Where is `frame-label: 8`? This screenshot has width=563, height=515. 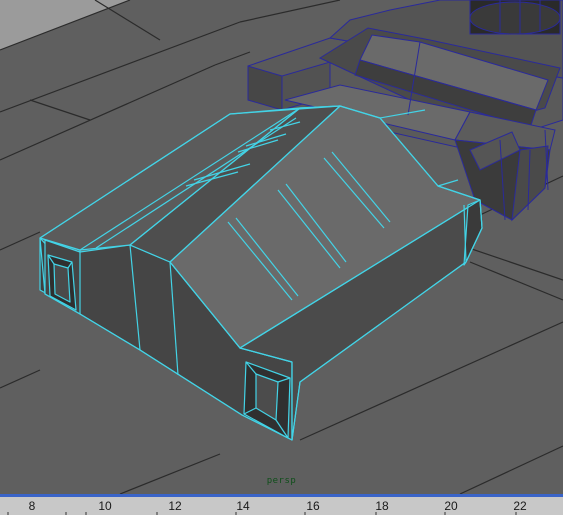
frame-label: 8 is located at coordinates (32, 506).